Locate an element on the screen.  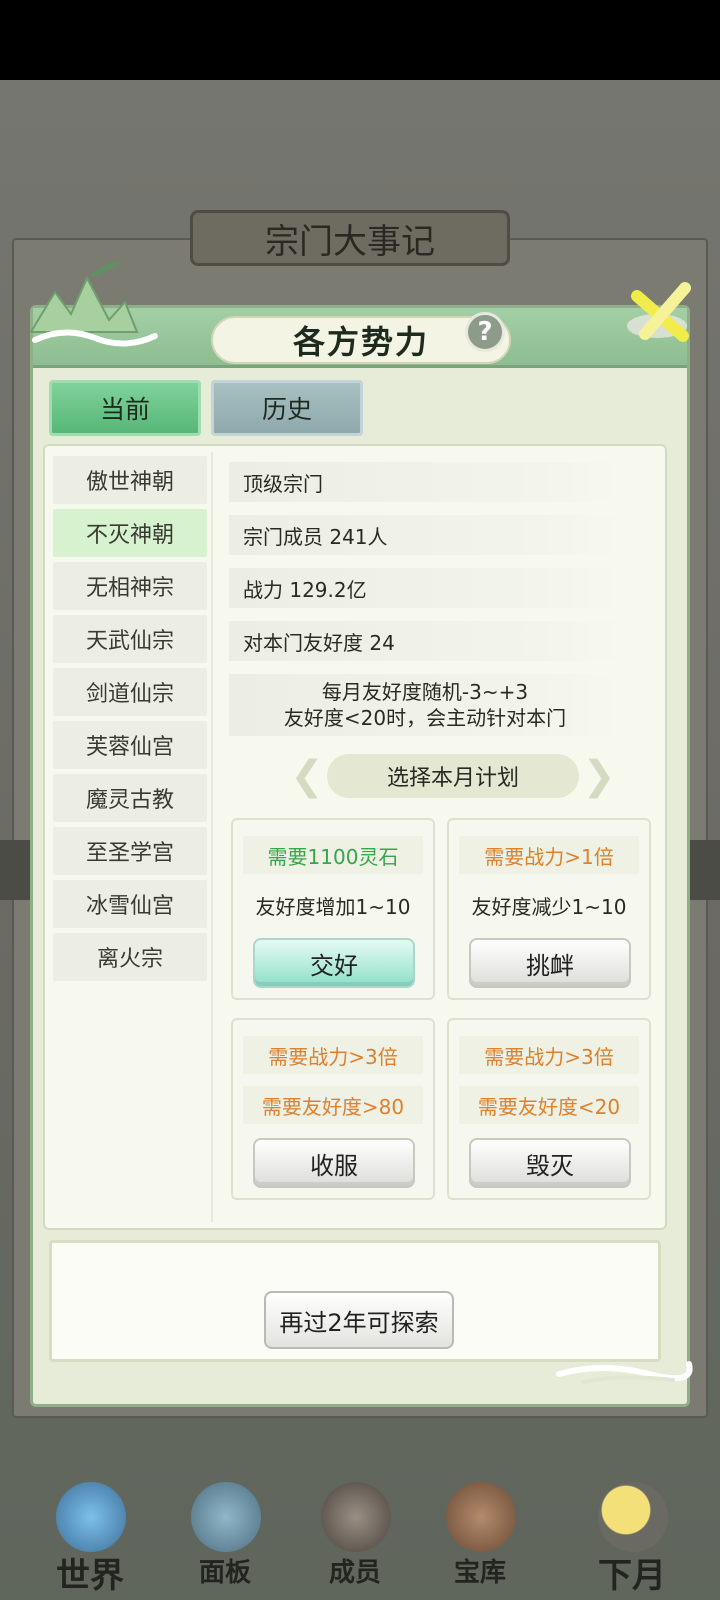
sect-item: 无相神宗 is located at coordinates (130, 586).